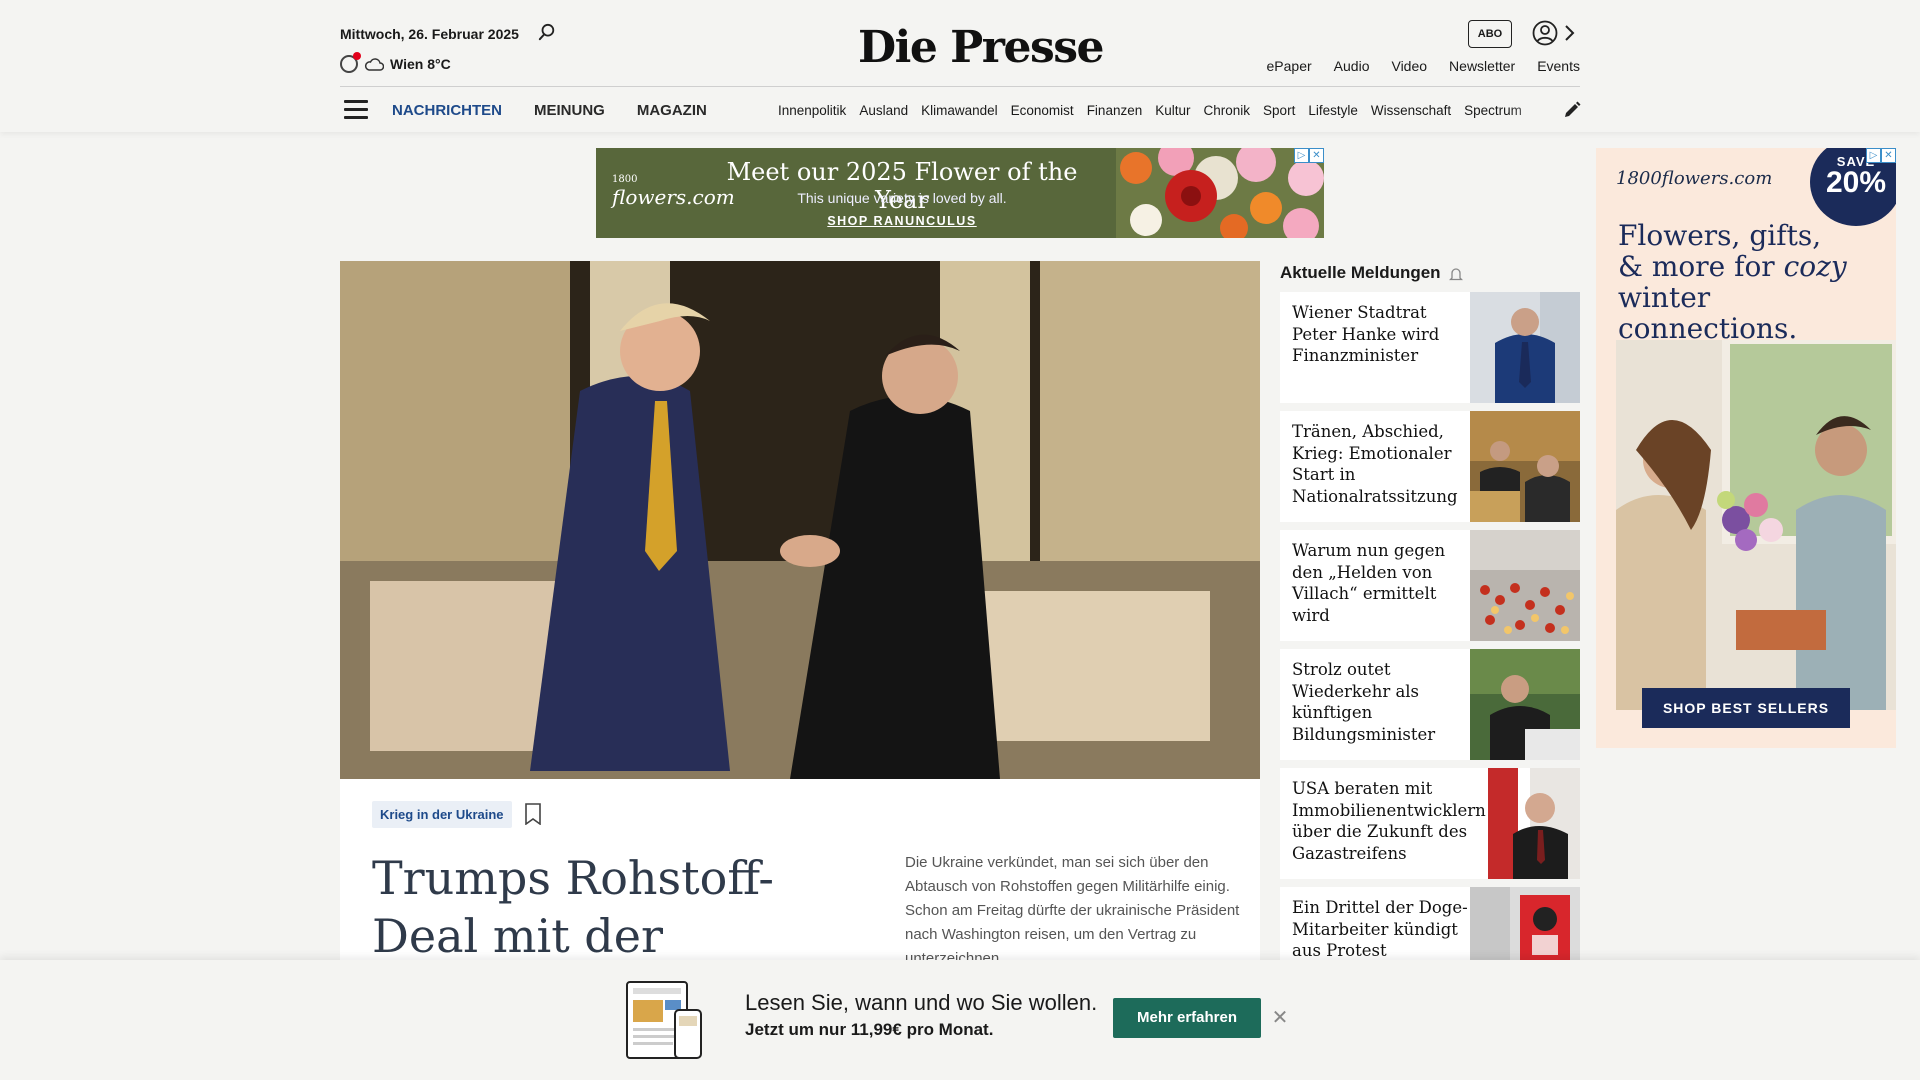  I want to click on main-nav: NACHRICHTEN MEINUNG MAGAZIN, so click(549, 110).